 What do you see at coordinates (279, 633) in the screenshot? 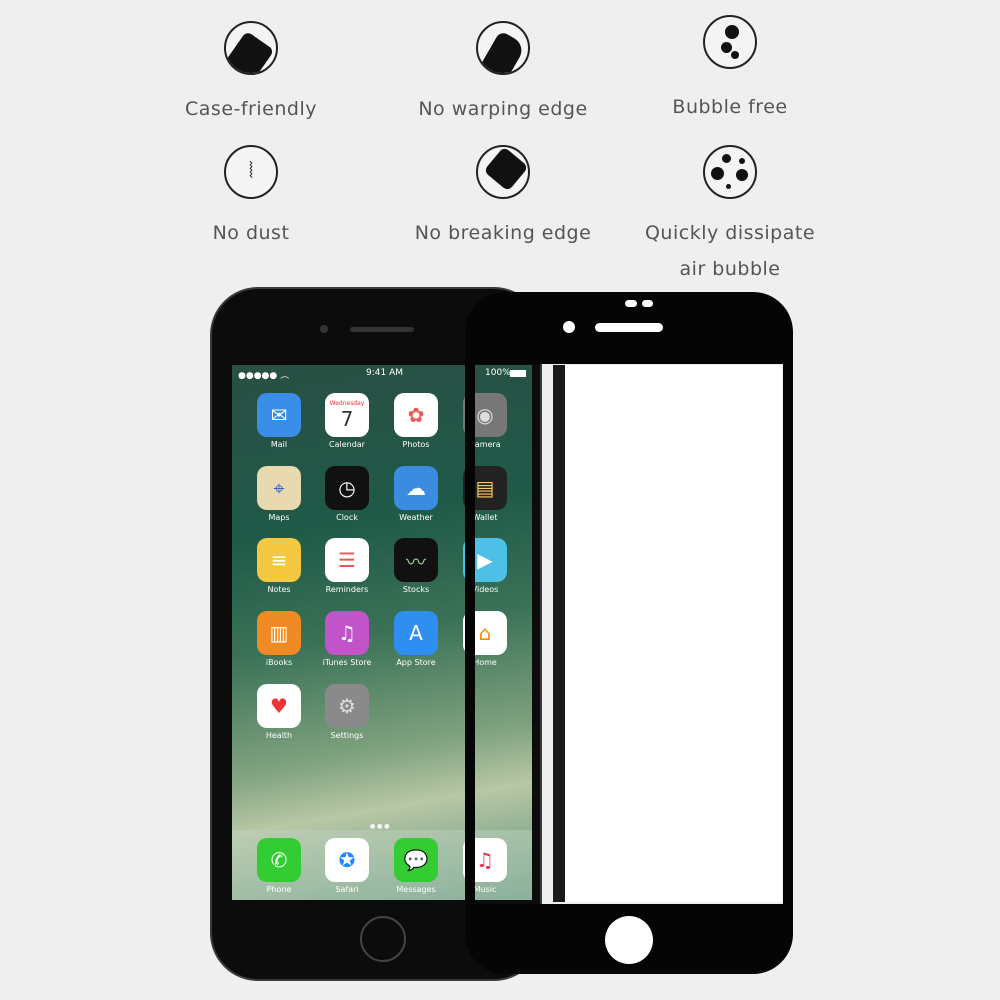
I see `ibooks-icon: ▥` at bounding box center [279, 633].